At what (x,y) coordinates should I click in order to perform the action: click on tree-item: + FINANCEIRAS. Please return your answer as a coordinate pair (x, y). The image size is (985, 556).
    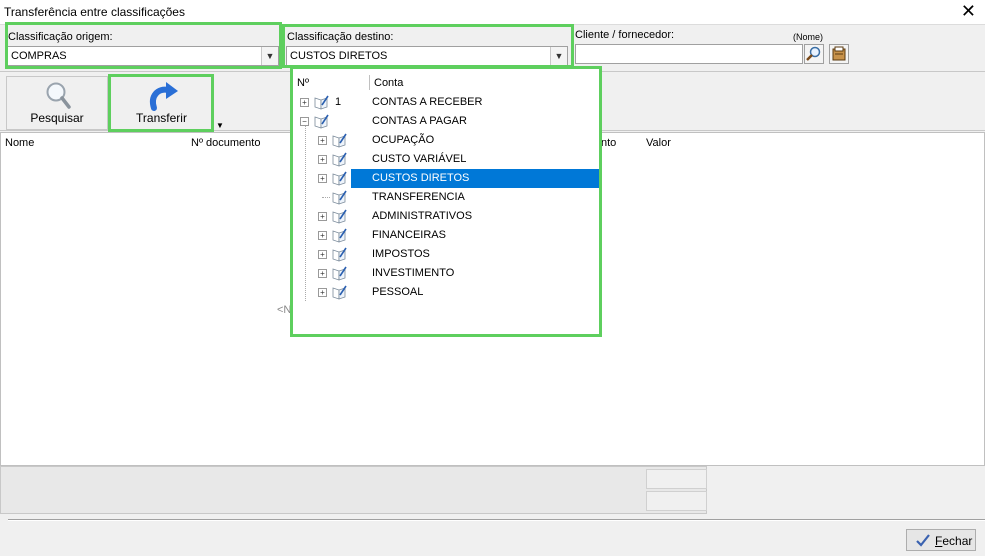
    Looking at the image, I should click on (446, 235).